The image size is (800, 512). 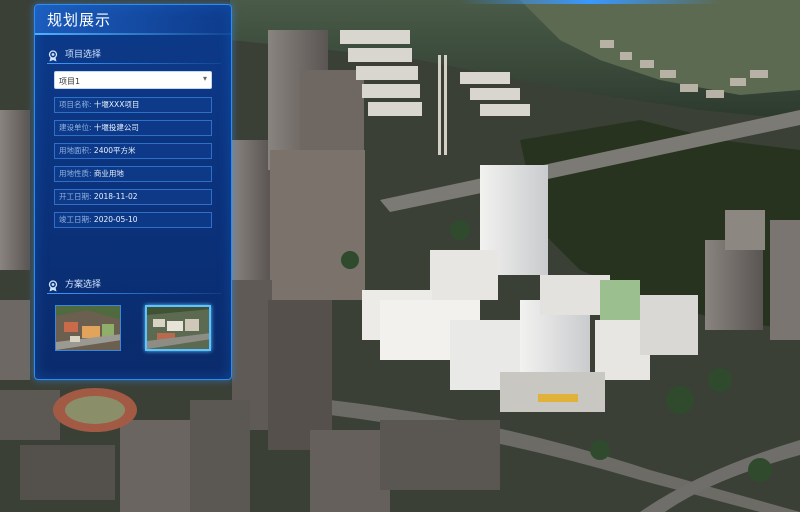 What do you see at coordinates (204, 78) in the screenshot?
I see `chevron-down-icon: ▾` at bounding box center [204, 78].